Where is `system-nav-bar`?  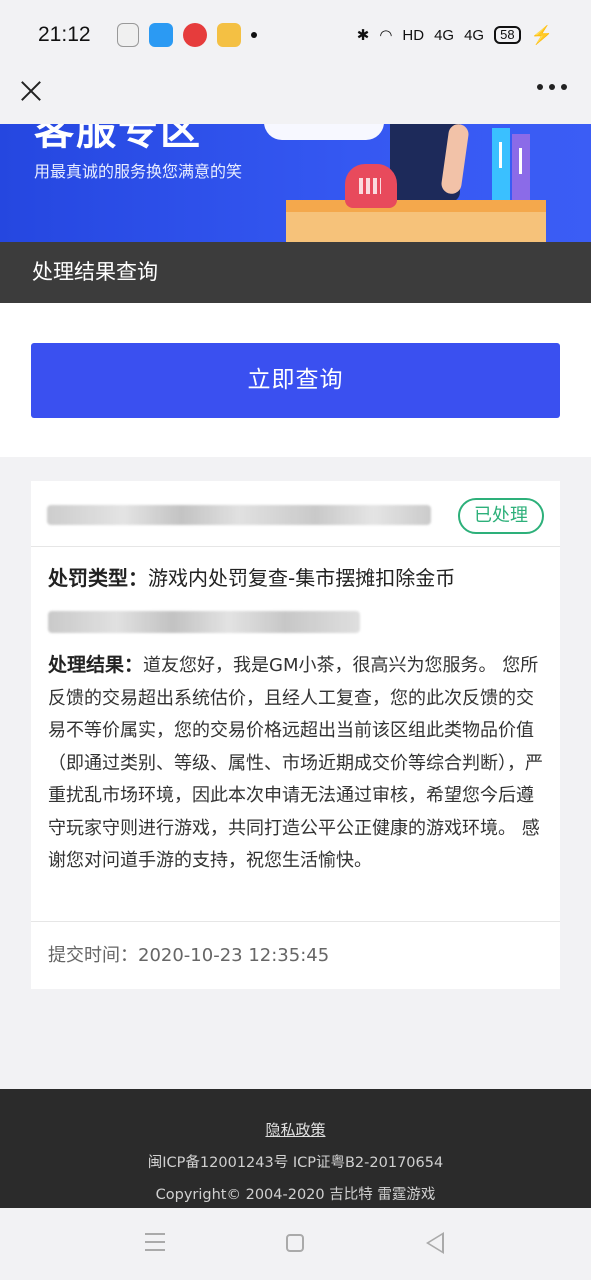
system-nav-bar is located at coordinates (295, 1244).